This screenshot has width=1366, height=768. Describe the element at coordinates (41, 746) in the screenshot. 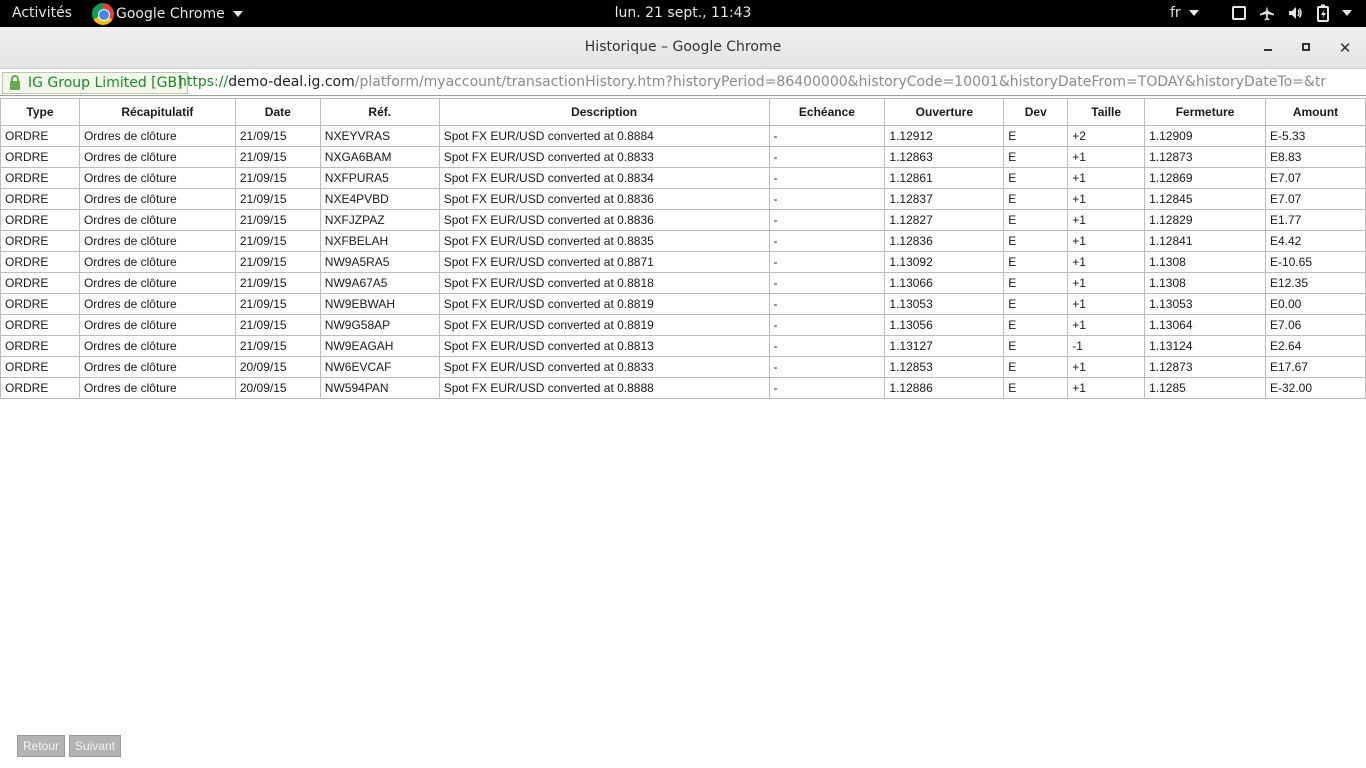

I see `back-button: Retour` at that location.